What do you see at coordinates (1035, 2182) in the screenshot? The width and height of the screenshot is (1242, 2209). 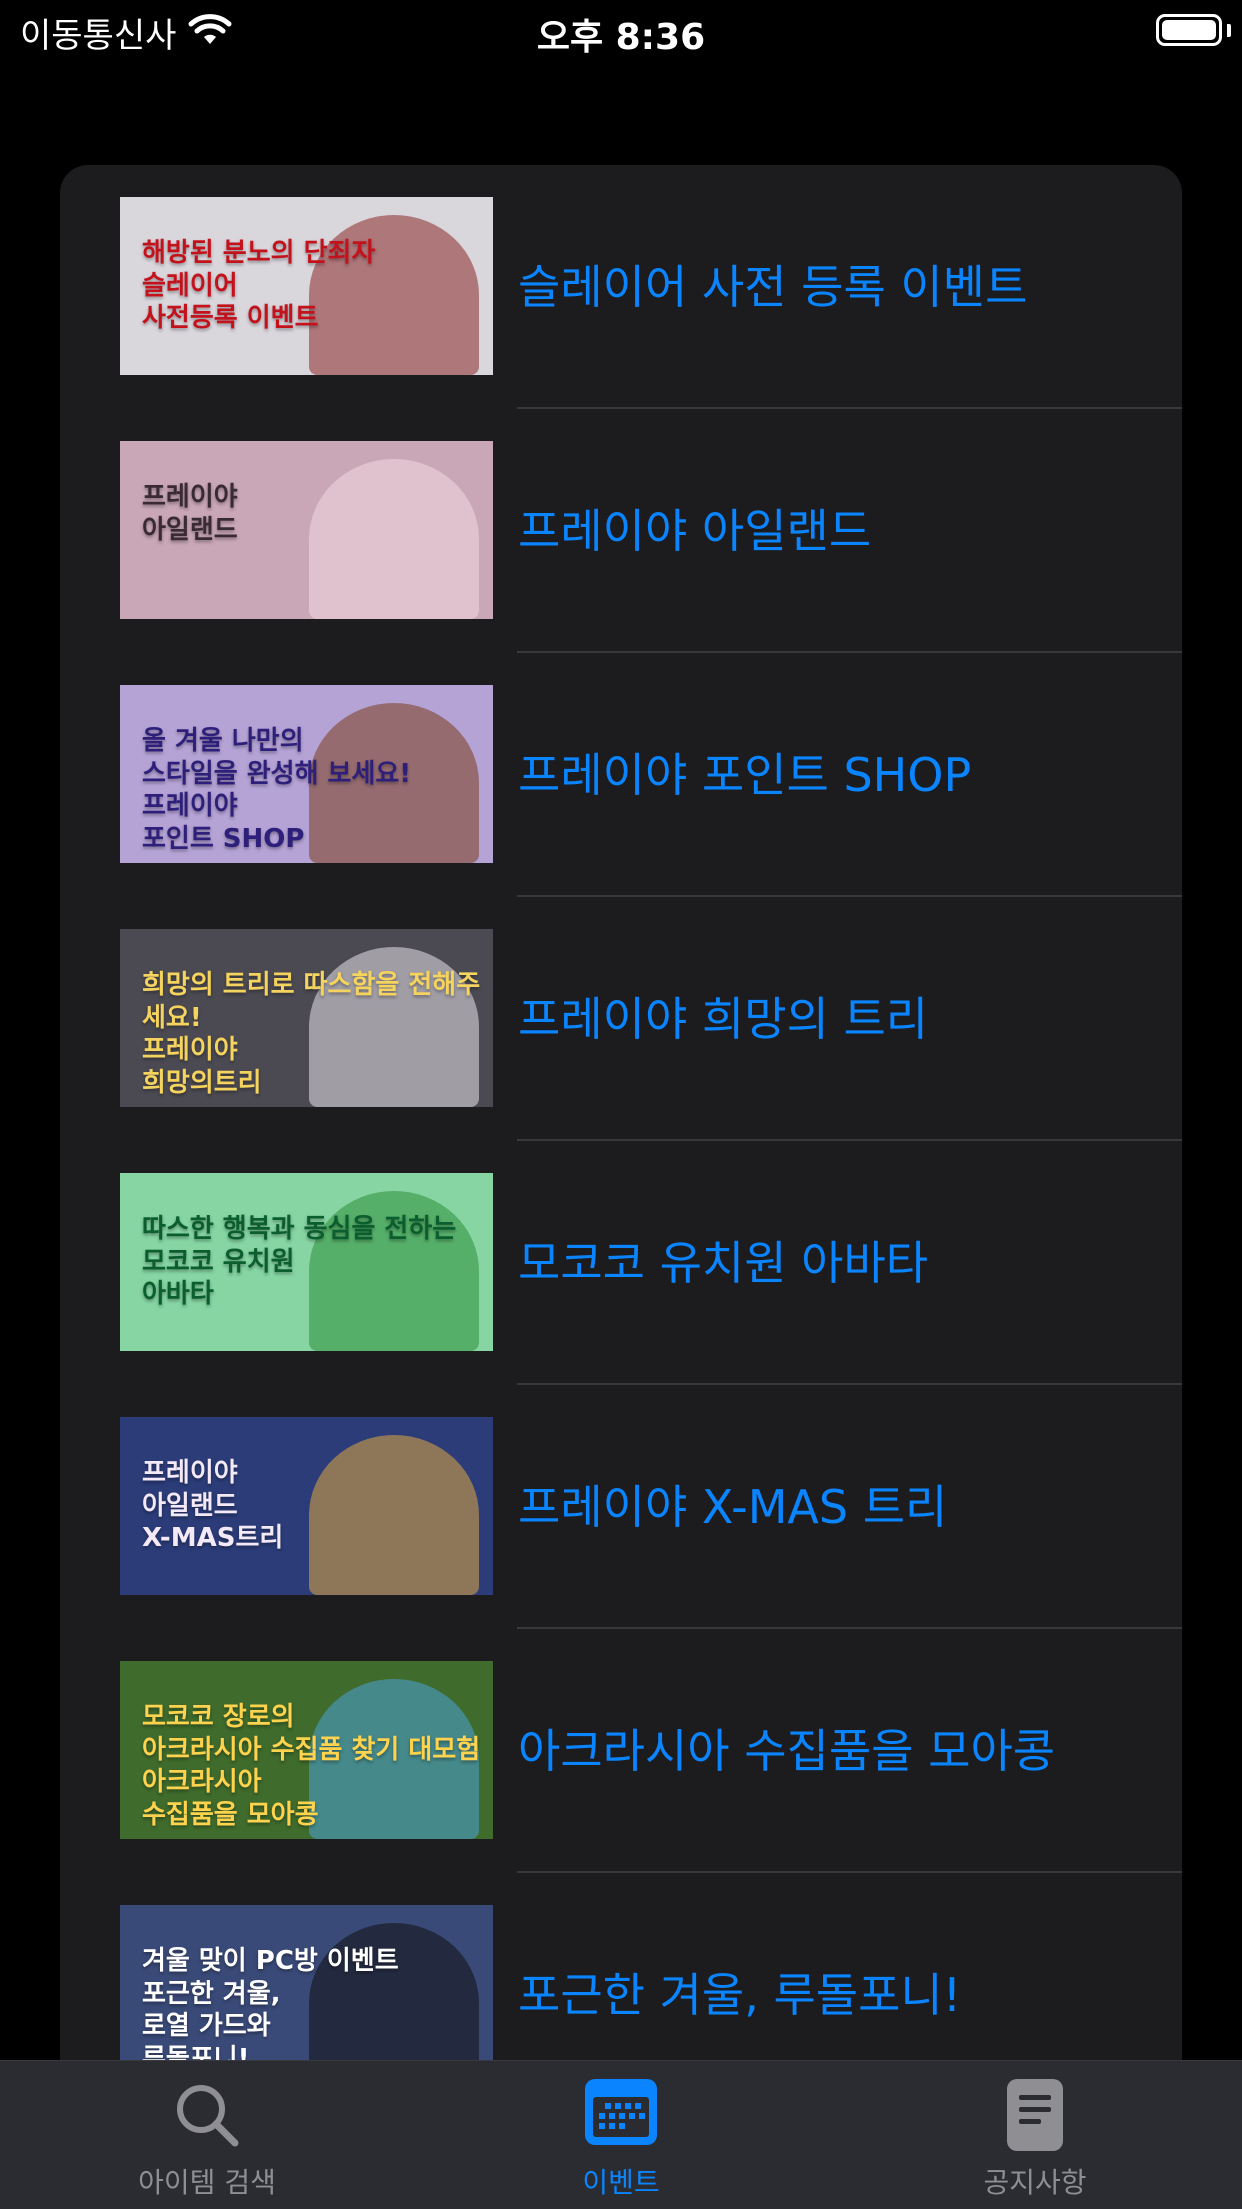 I see `tab-label: 공지사항` at bounding box center [1035, 2182].